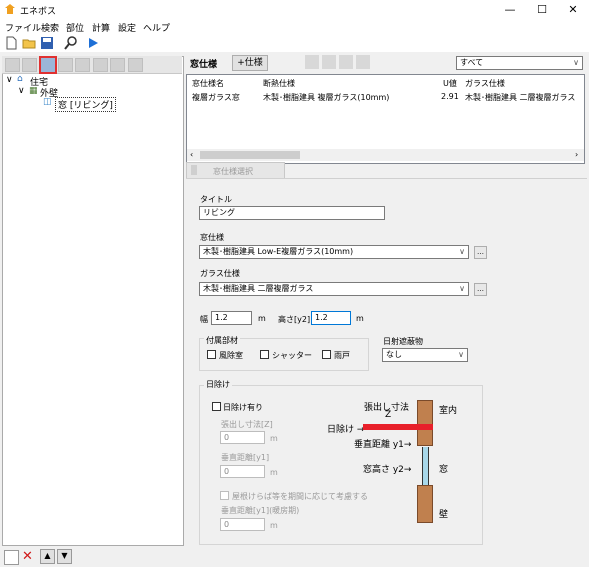 The image size is (589, 567). I want to click on tree-tool-1-icon, so click(12, 65).